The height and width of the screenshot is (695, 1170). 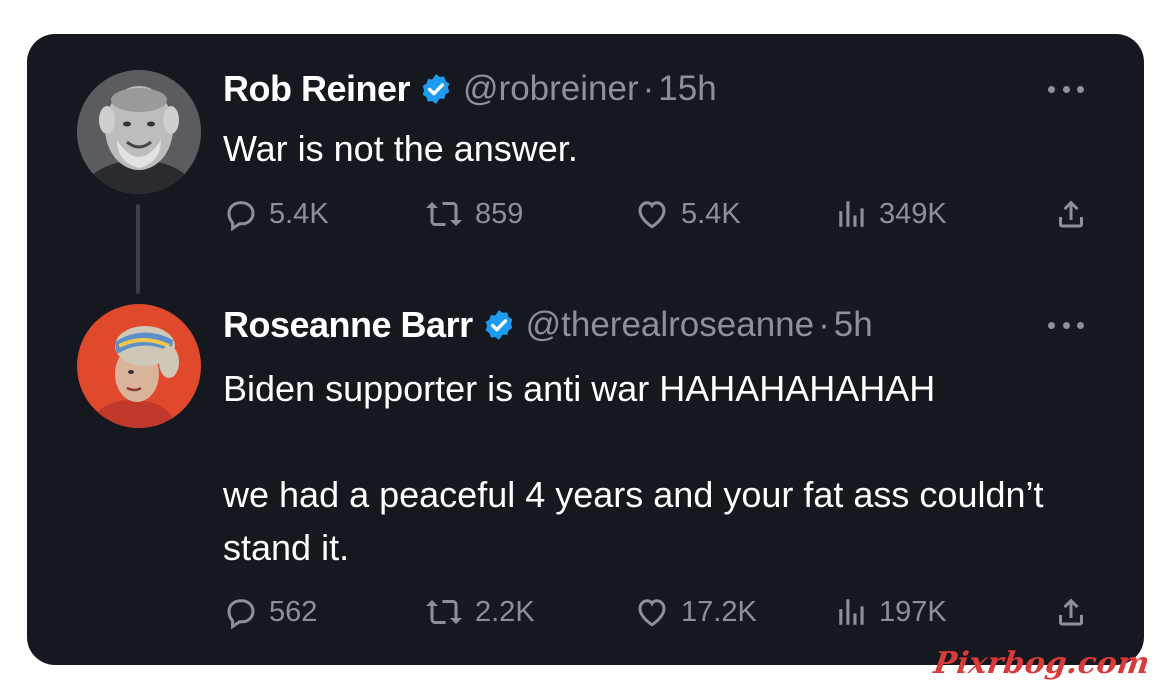 I want to click on tweet-actions: 5.4K 859 5.4K 349K, so click(x=658, y=214).